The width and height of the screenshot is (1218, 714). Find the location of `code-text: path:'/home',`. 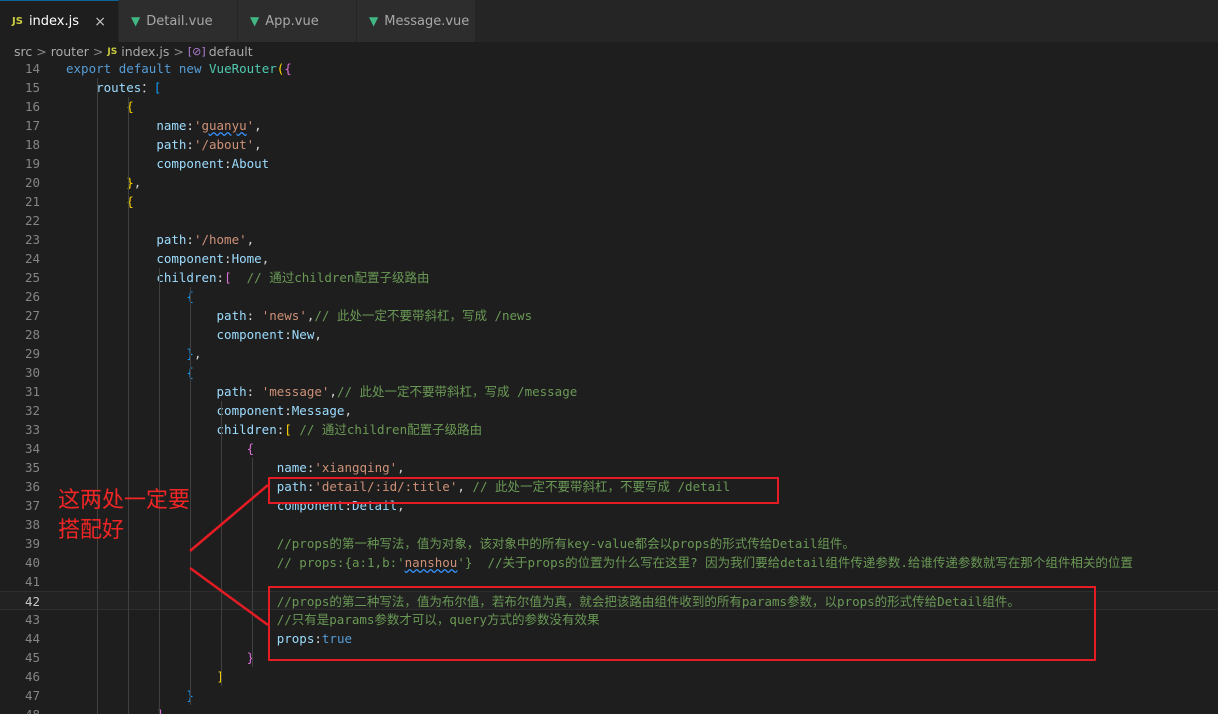

code-text: path:'/home', is located at coordinates (160, 239).